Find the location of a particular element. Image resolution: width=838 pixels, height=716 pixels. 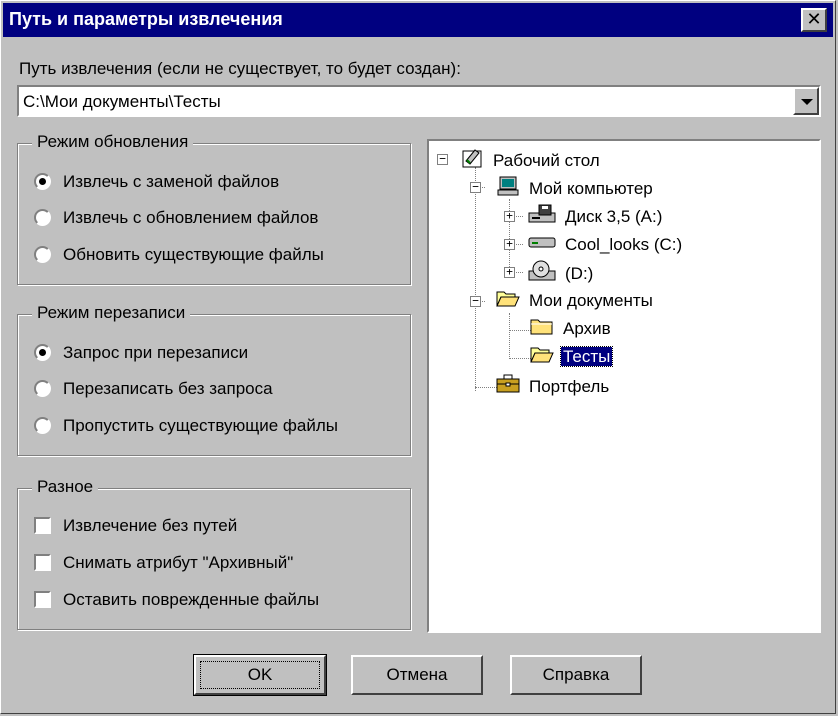

tree-item-tests: Тесты is located at coordinates (571, 357).